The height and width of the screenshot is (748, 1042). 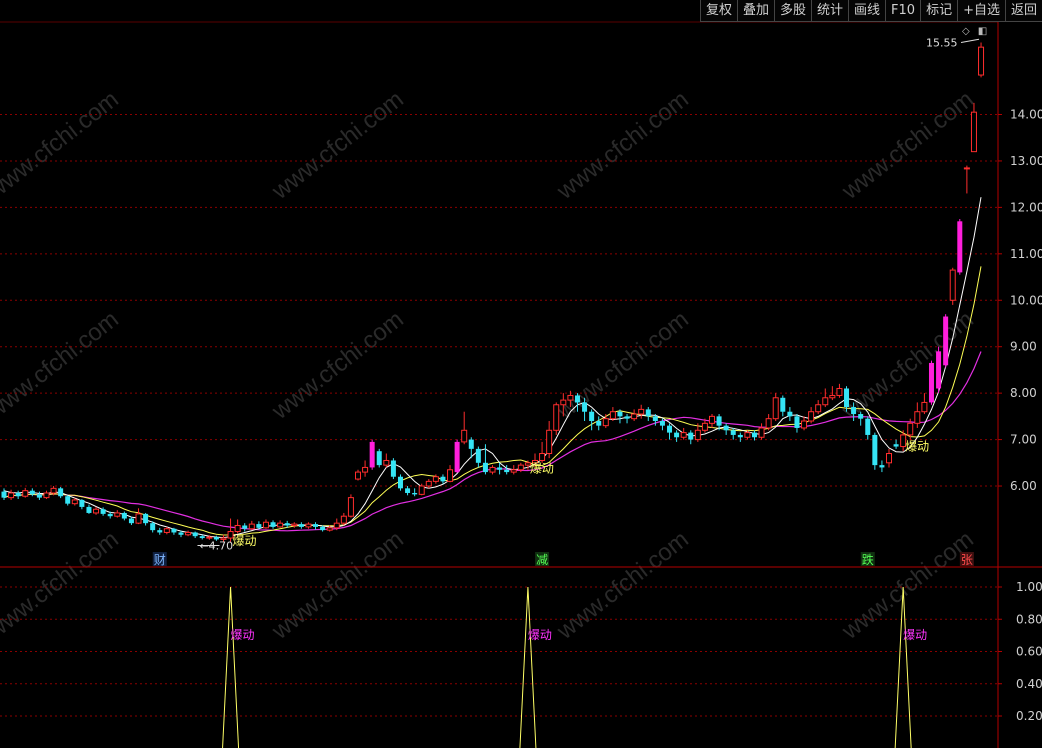 What do you see at coordinates (830, 11) in the screenshot?
I see `statistics-button: 统计` at bounding box center [830, 11].